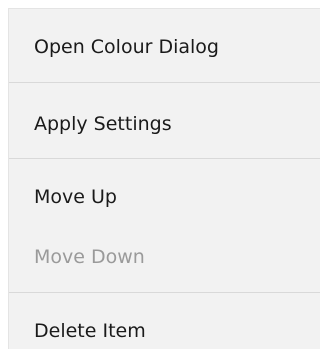 The height and width of the screenshot is (349, 320). Describe the element at coordinates (126, 47) in the screenshot. I see `menu-item-open-colour-dialog: Open Colour Dialog` at that location.